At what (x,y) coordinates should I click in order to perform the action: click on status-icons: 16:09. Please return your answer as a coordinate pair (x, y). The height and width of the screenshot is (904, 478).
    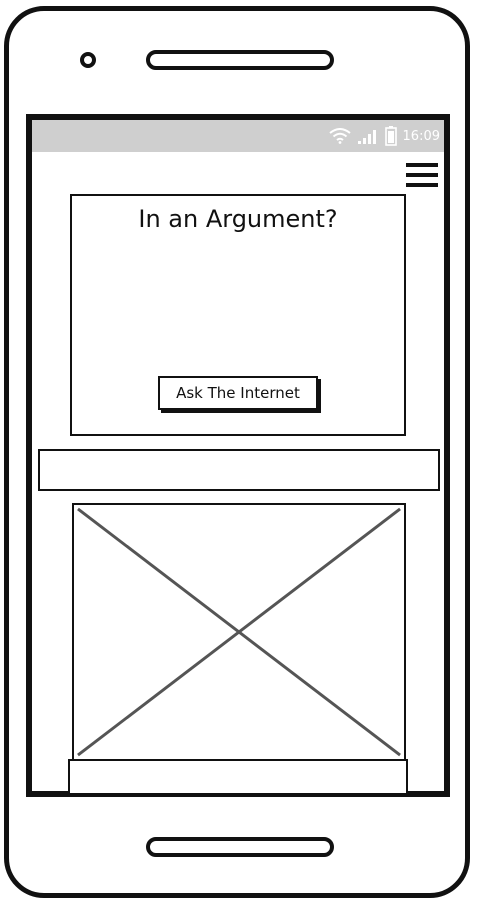
    Looking at the image, I should click on (384, 136).